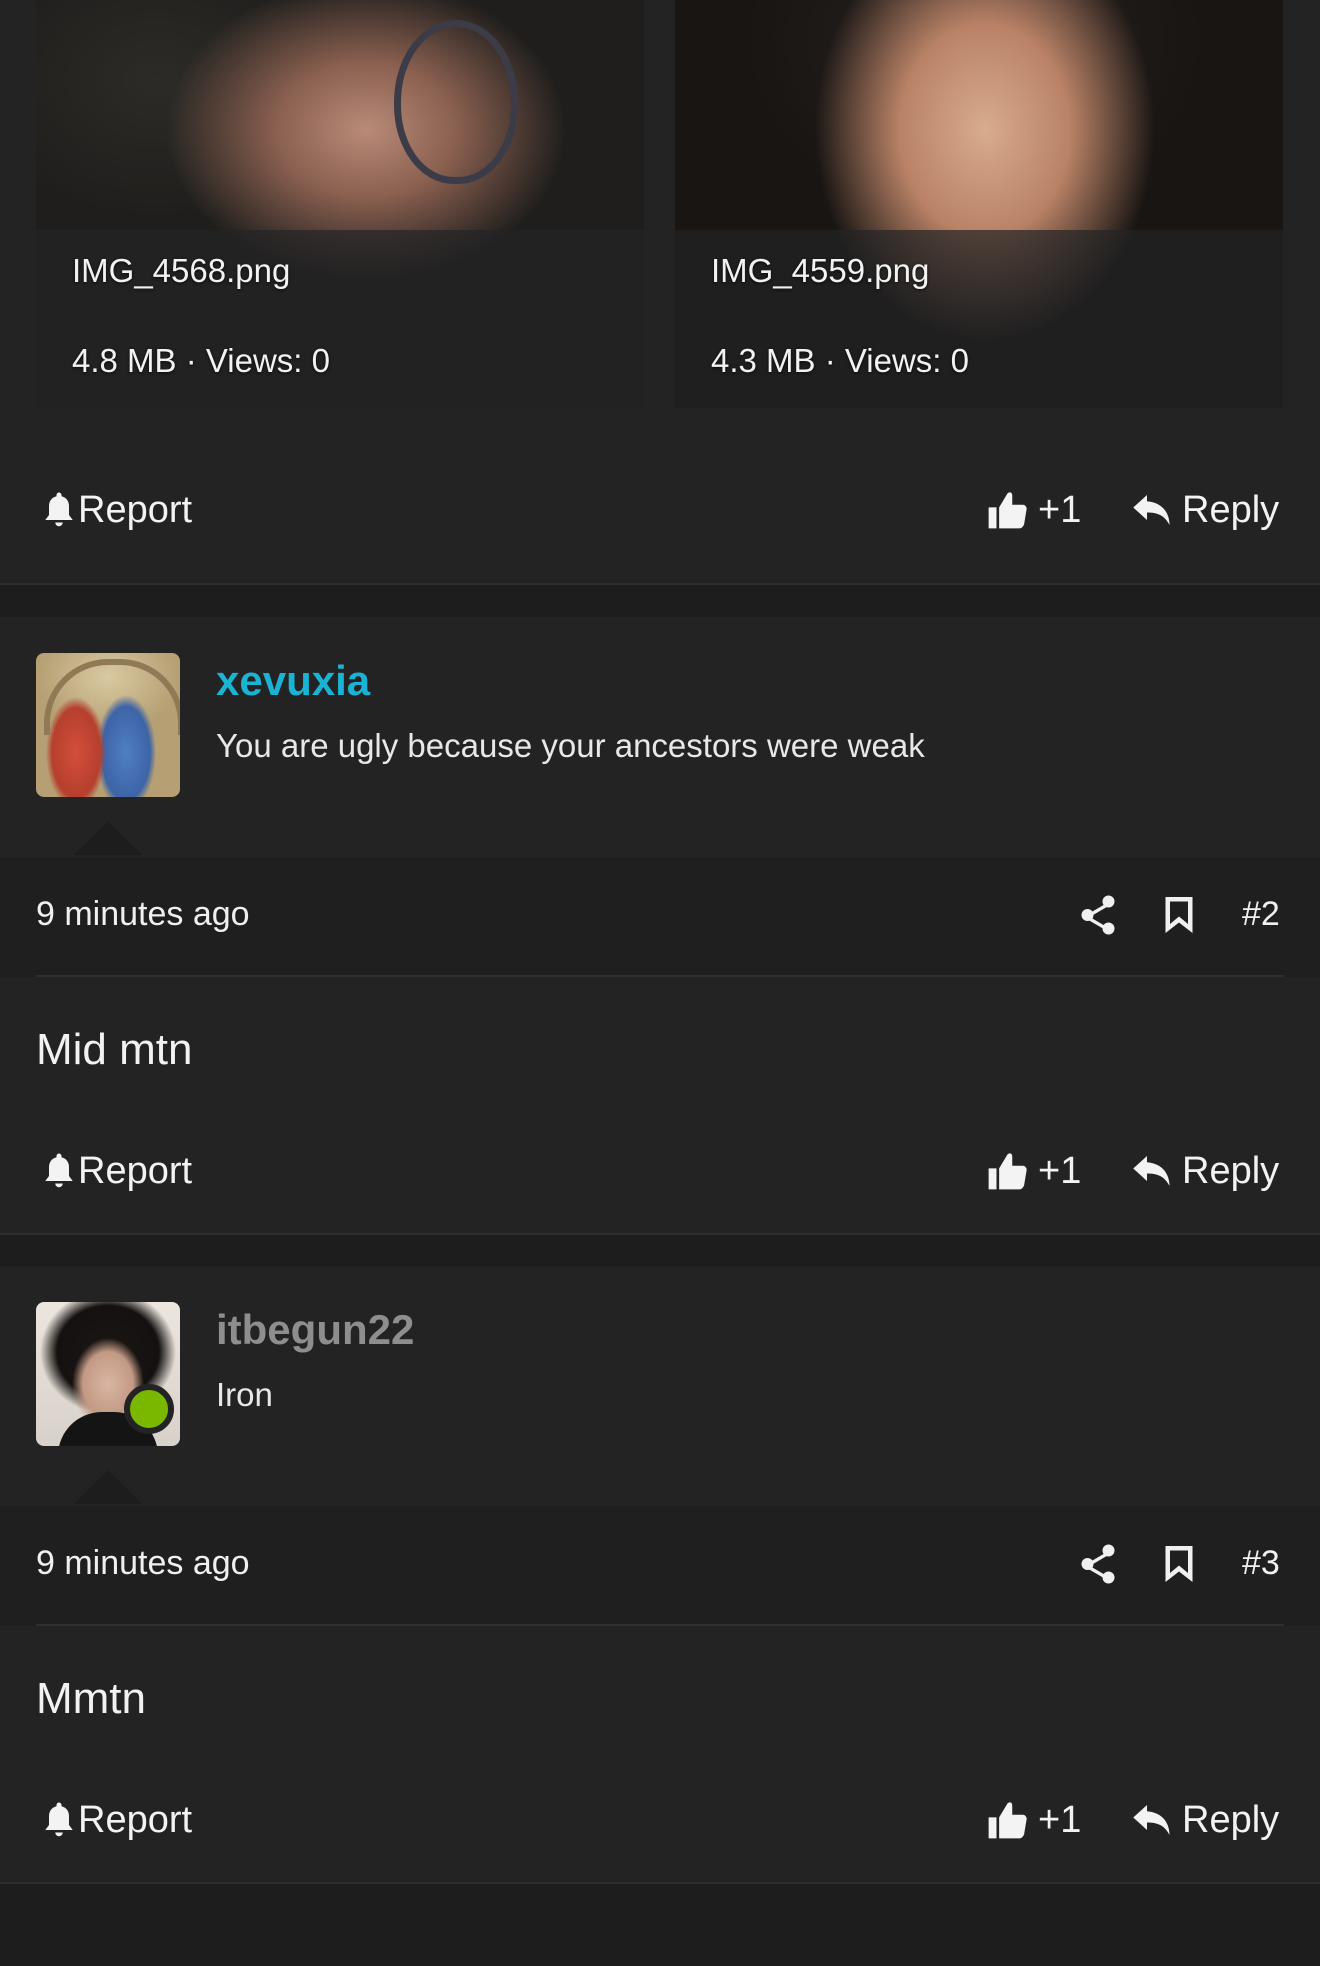 This screenshot has height=1966, width=1320. I want to click on post-header: itbegun22 Iron, so click(660, 1386).